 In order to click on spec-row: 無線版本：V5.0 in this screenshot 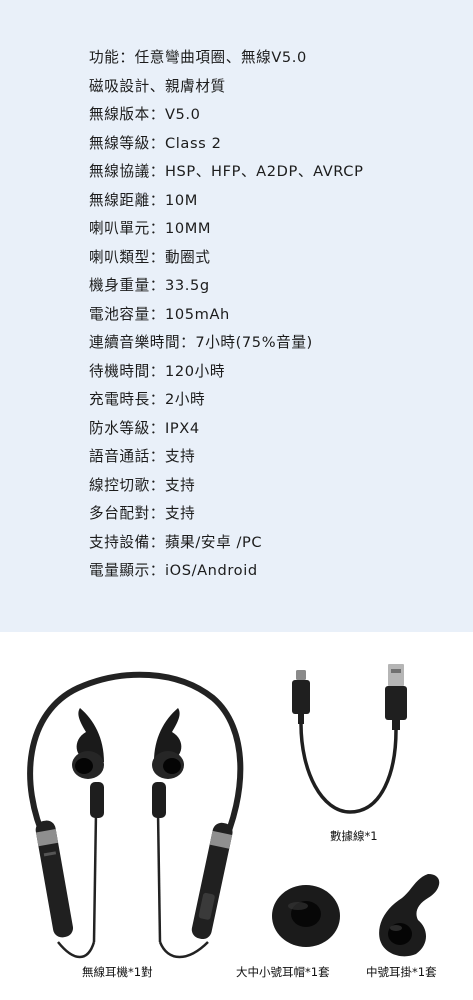, I will do `click(145, 114)`.